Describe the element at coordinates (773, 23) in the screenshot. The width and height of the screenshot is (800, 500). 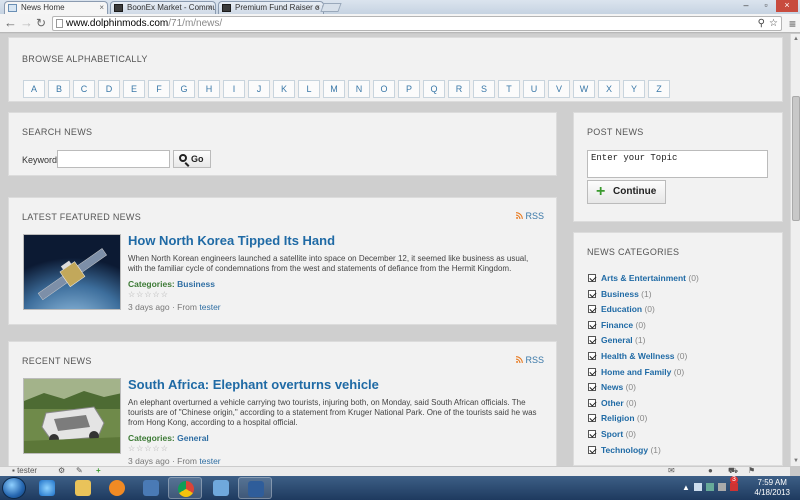
I see `star-icon: ☆` at that location.